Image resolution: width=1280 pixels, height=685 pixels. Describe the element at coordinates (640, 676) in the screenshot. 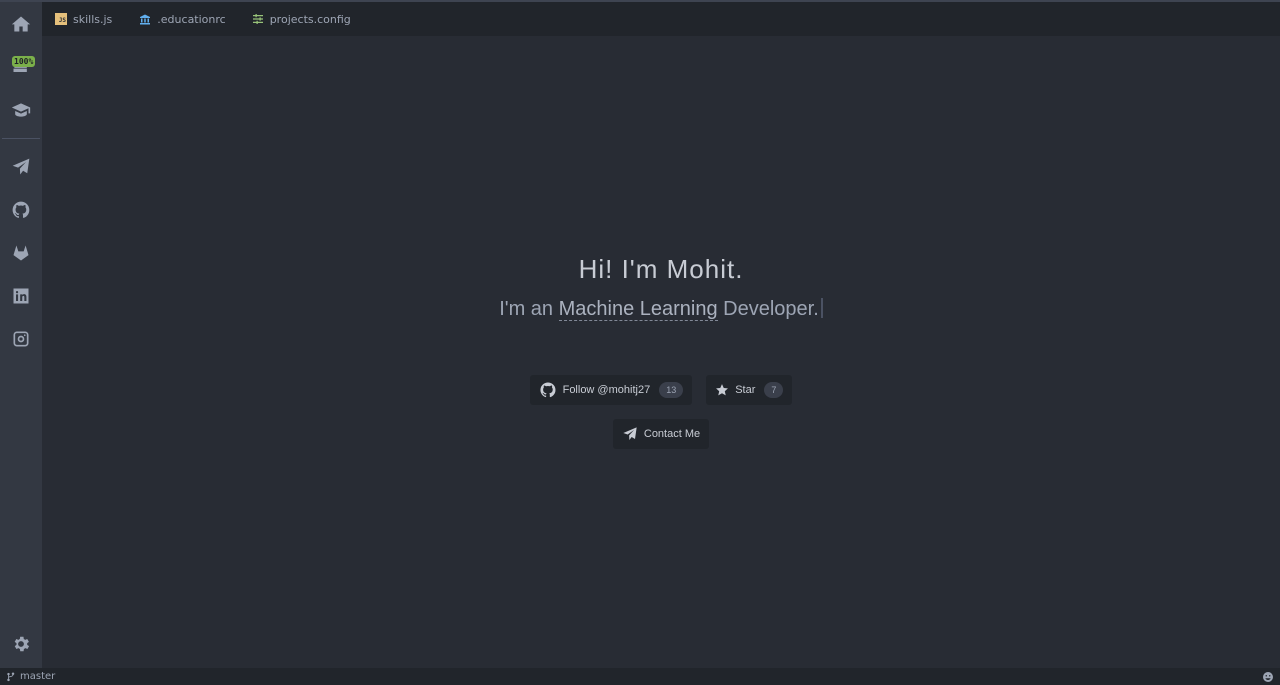

I see `status-bar: master` at that location.